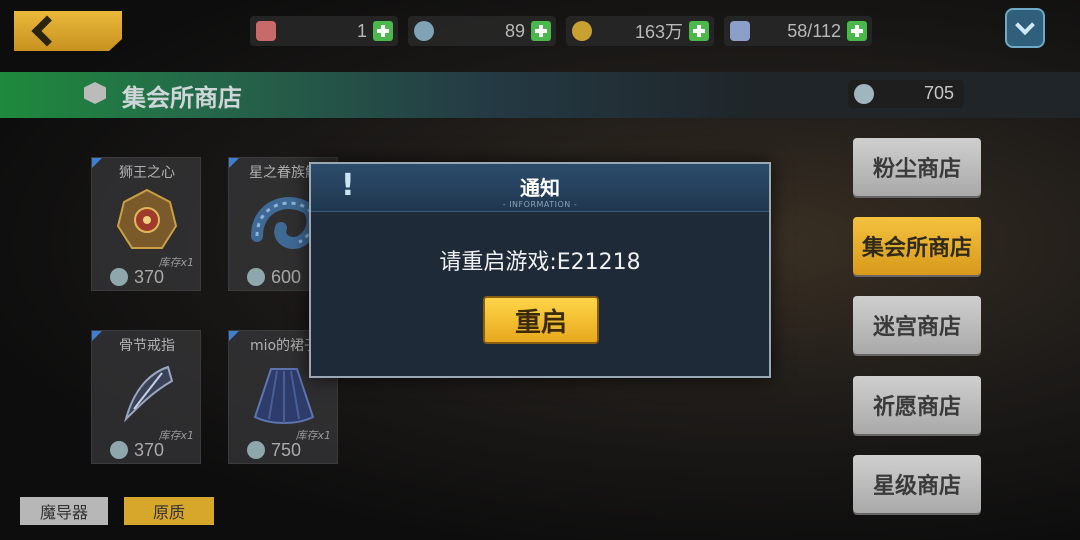 This screenshot has height=540, width=1080. What do you see at coordinates (540, 262) in the screenshot?
I see `dialog-message: 请重启游戏:E21218` at bounding box center [540, 262].